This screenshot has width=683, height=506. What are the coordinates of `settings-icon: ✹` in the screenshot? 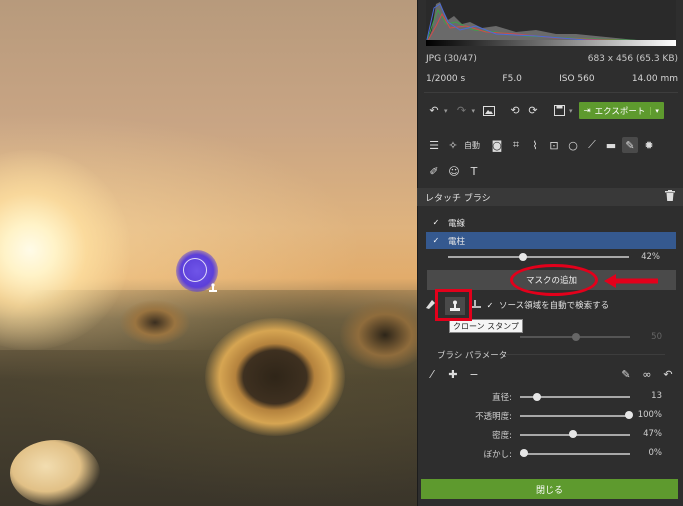 It's located at (649, 145).